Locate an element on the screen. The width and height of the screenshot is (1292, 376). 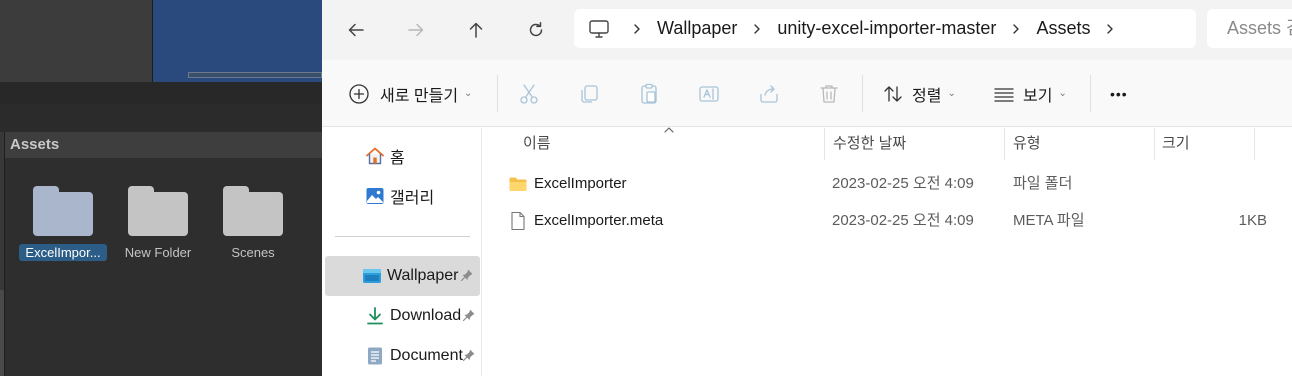
sort-ascending-icon is located at coordinates (669, 130).